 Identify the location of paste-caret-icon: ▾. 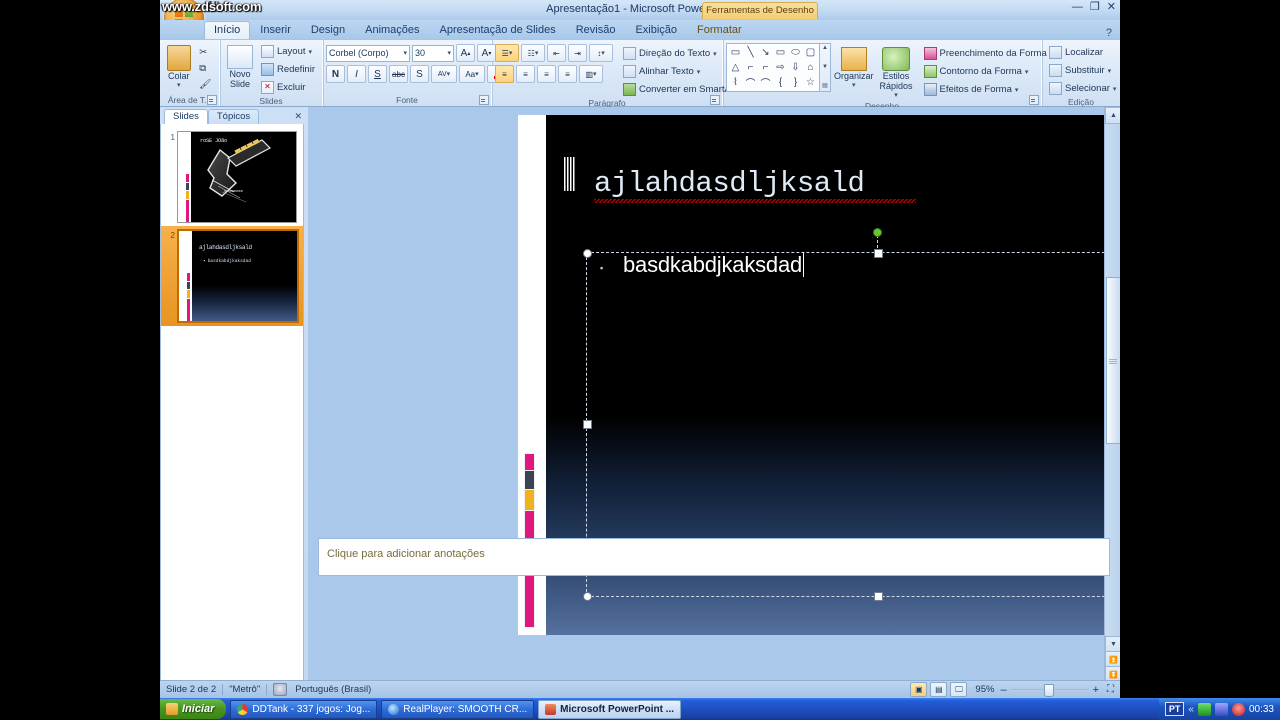
(179, 85).